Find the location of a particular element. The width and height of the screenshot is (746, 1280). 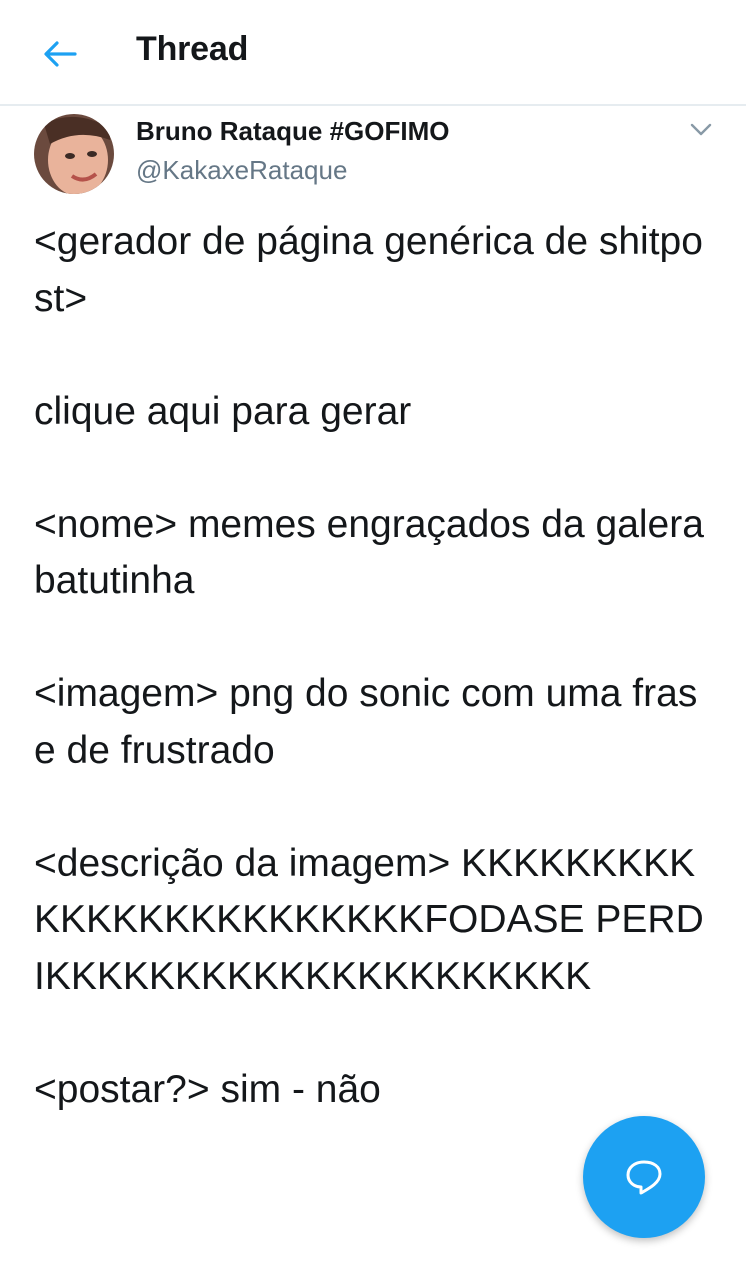

author-handle: @KakaxeRataque is located at coordinates (241, 170).